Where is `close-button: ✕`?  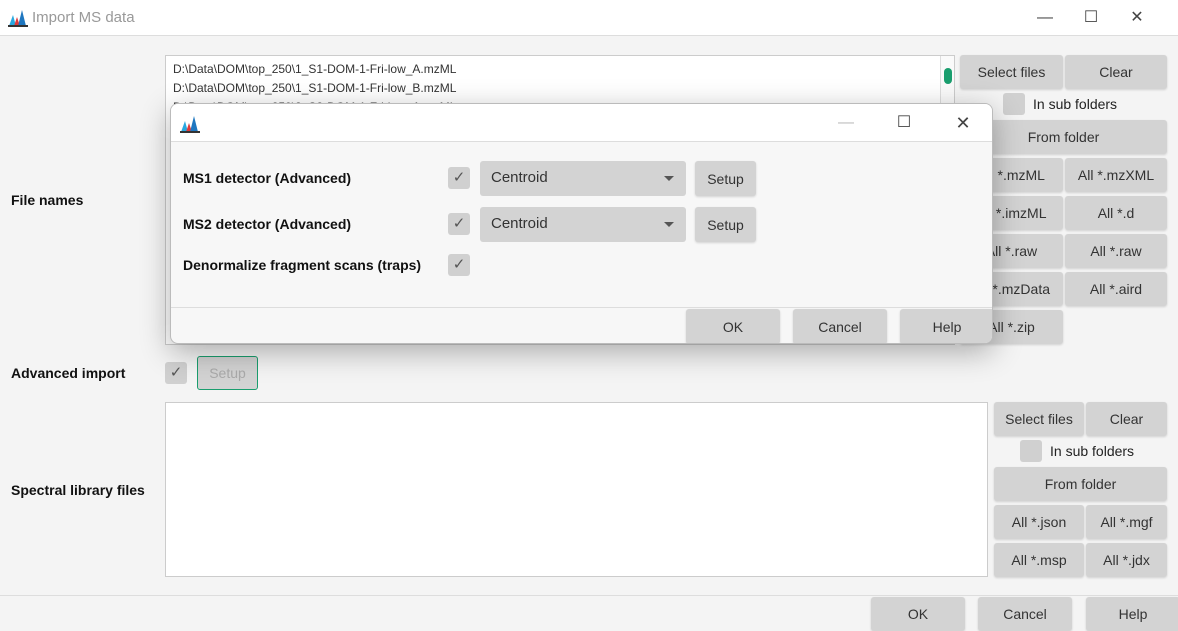
close-button: ✕ is located at coordinates (1137, 18).